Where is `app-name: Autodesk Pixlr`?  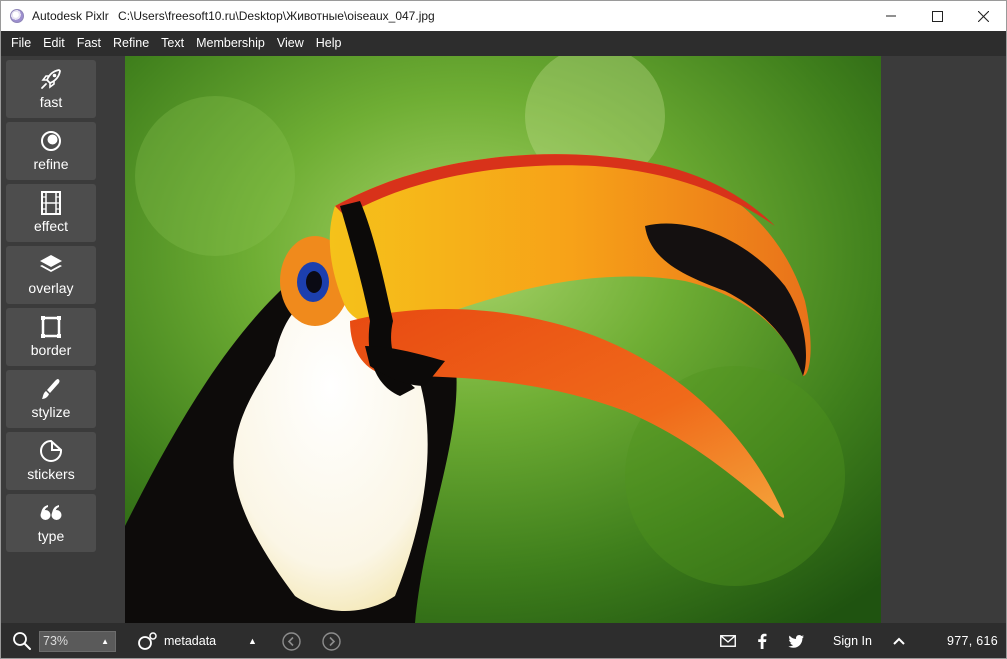
app-name: Autodesk Pixlr is located at coordinates (70, 16).